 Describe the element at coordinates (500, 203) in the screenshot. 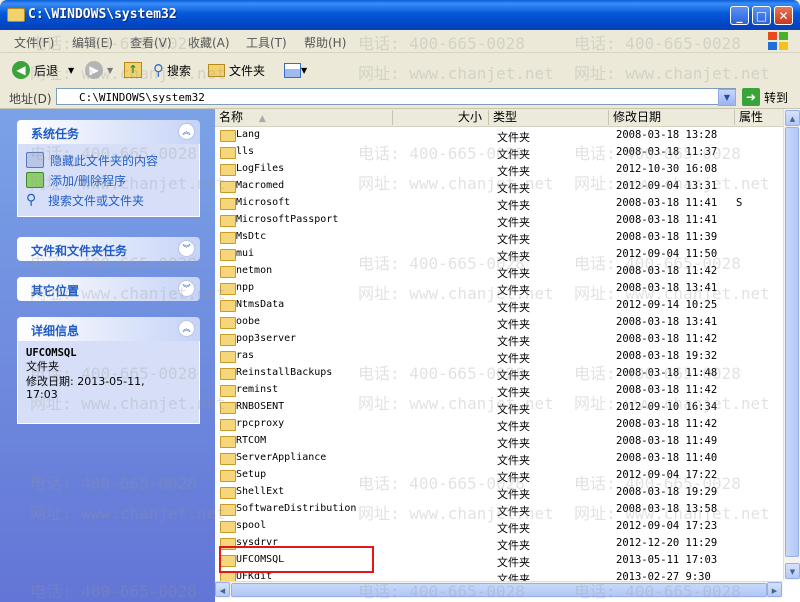

I see `file-row: Microsoft 文件夹 2008-03-18 11:41 S` at that location.